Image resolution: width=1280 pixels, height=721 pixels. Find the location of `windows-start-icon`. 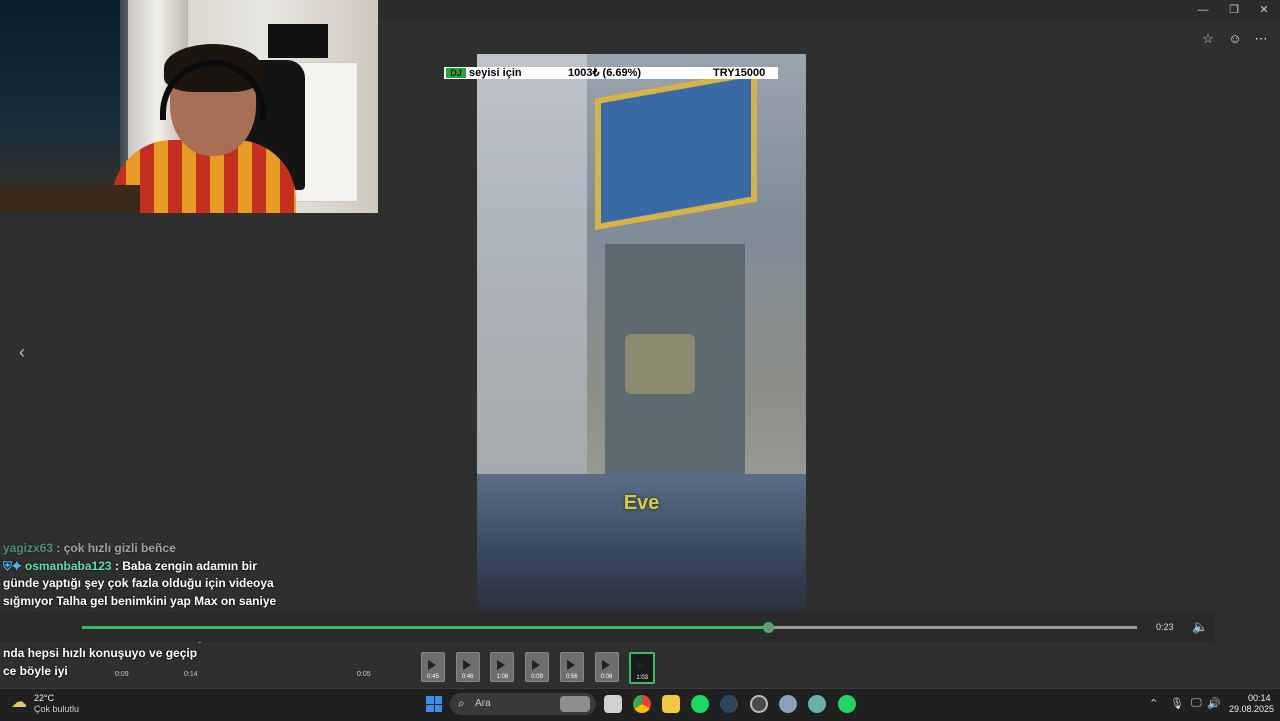

windows-start-icon is located at coordinates (434, 704).